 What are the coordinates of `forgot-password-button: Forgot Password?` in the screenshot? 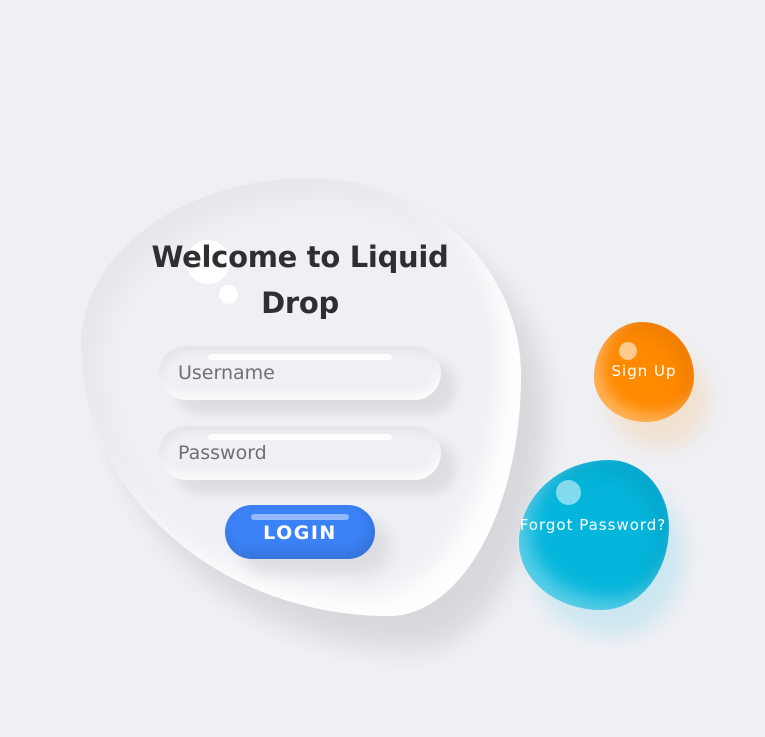 It's located at (594, 535).